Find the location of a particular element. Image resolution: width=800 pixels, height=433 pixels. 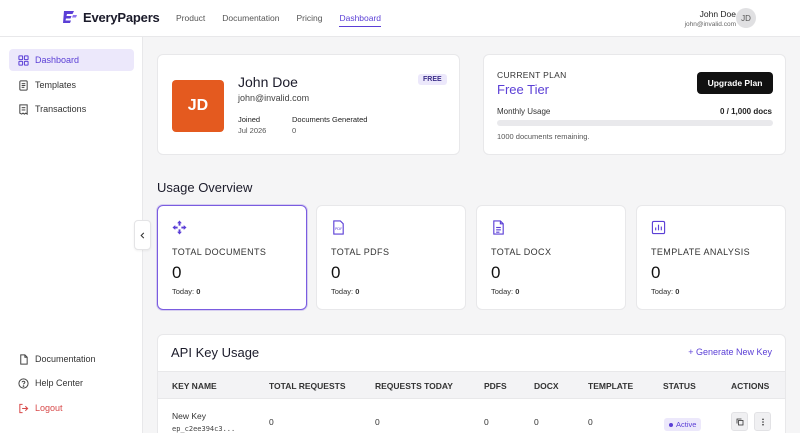

stat-card-template-analysis: TEMPLATE ANALYSIS 0 Today: 0 is located at coordinates (711, 257).